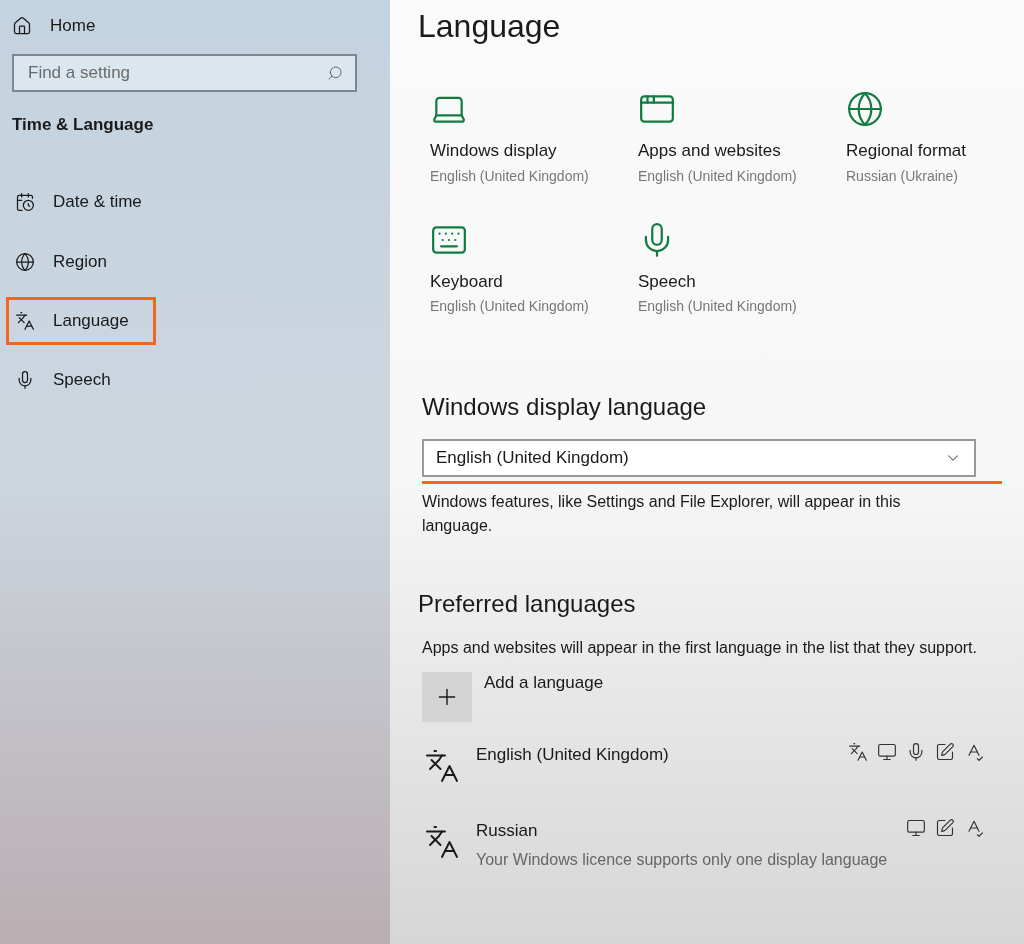  Describe the element at coordinates (931, 138) in the screenshot. I see `language-setting-tile: Regional format Russian (Ukraine)` at that location.